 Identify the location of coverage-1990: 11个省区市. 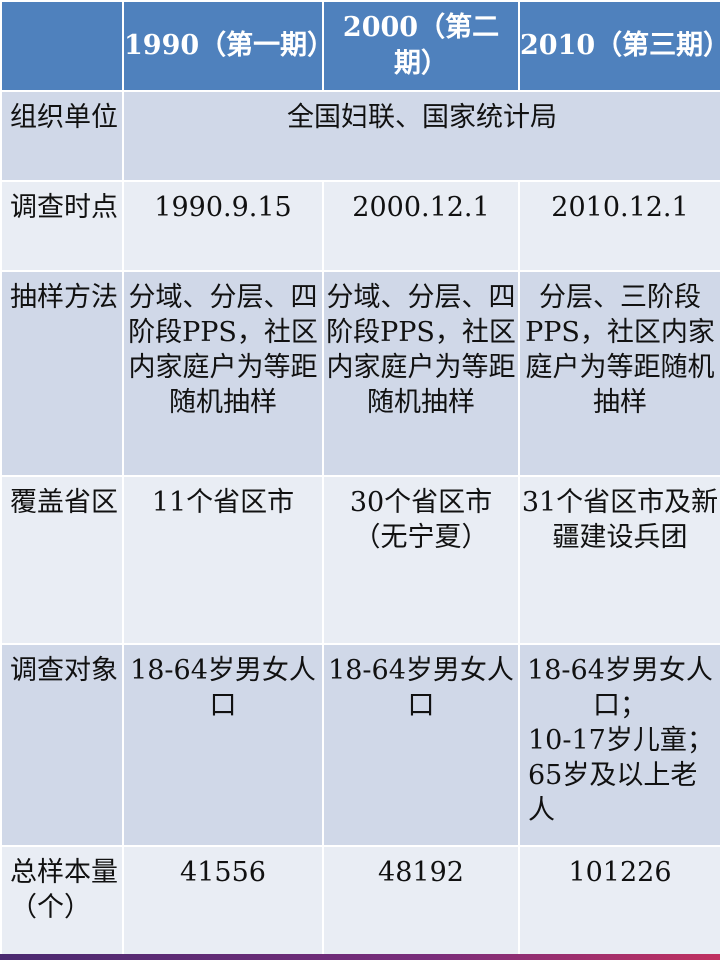
(223, 560).